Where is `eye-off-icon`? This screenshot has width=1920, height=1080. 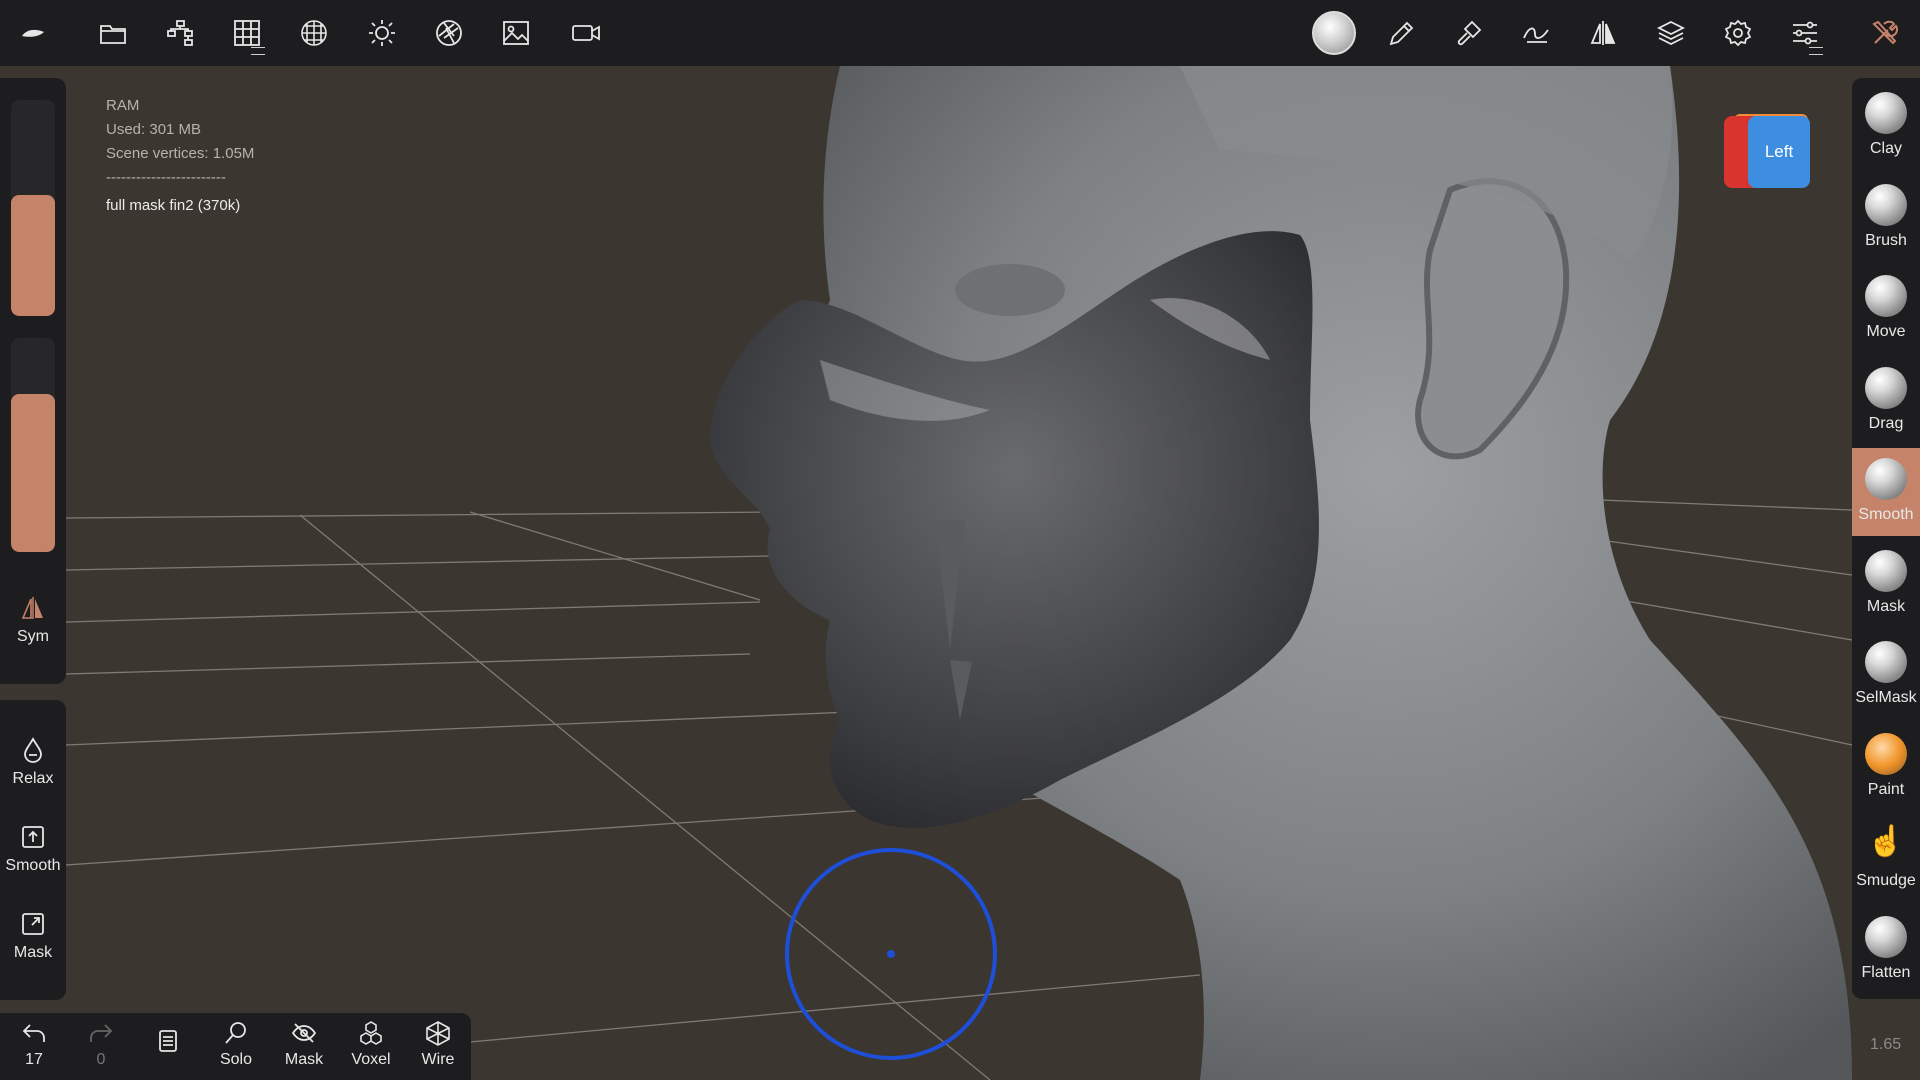
eye-off-icon is located at coordinates (304, 1033).